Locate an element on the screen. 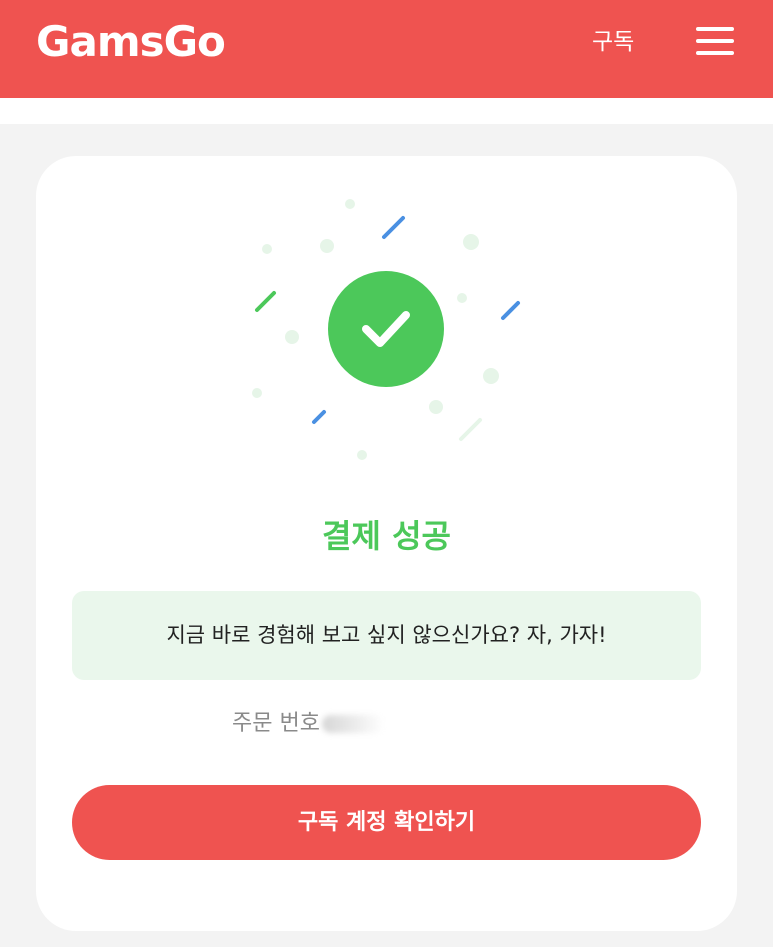  top-header: GamsGo 구독 is located at coordinates (386, 49).